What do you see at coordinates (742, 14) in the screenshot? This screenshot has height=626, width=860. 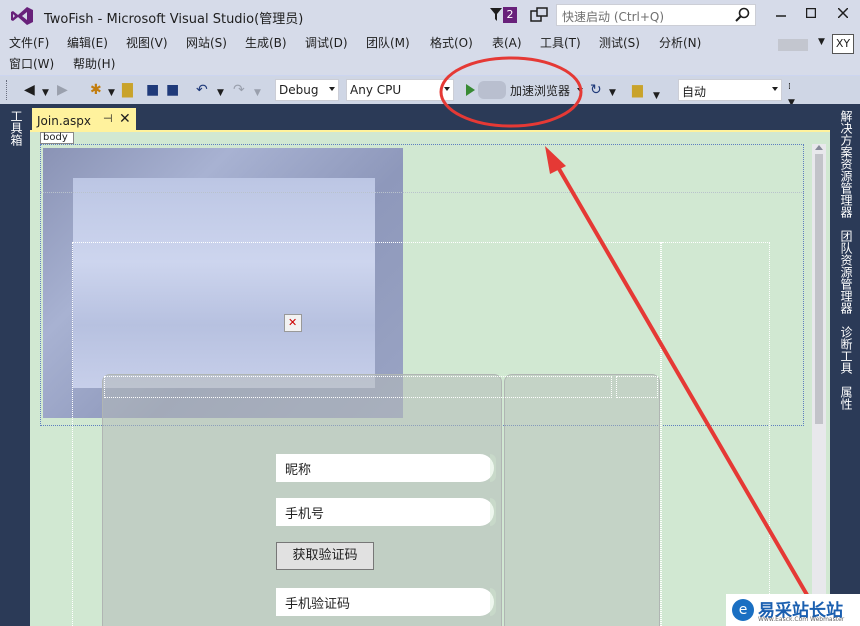 I see `search-icon` at bounding box center [742, 14].